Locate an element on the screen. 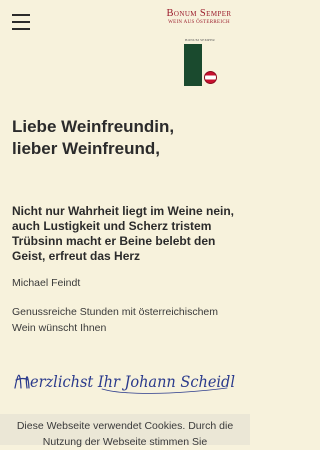 The height and width of the screenshot is (450, 320). svg-text: erzlichst Ihr Johann Scheidl is located at coordinates (132, 381).